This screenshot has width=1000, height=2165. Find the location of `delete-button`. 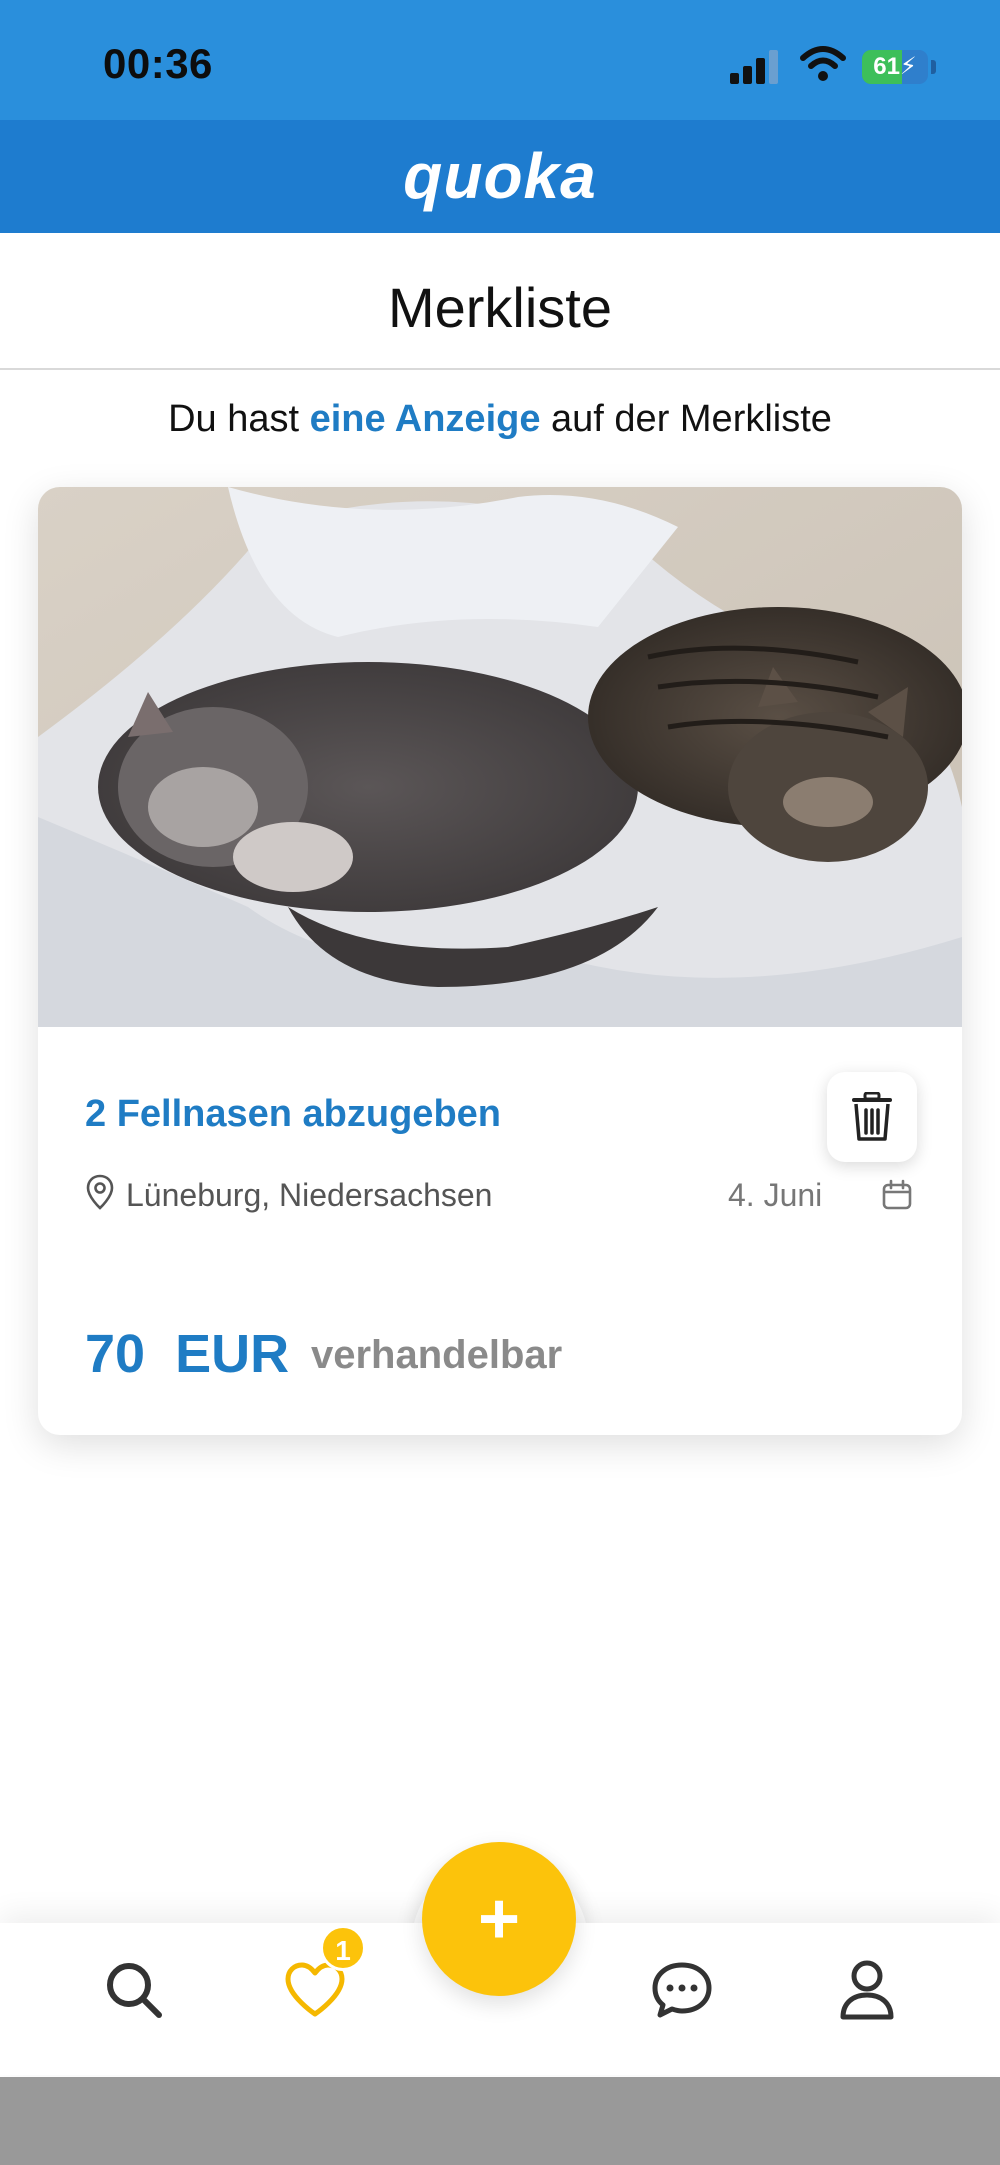

delete-button is located at coordinates (872, 1117).